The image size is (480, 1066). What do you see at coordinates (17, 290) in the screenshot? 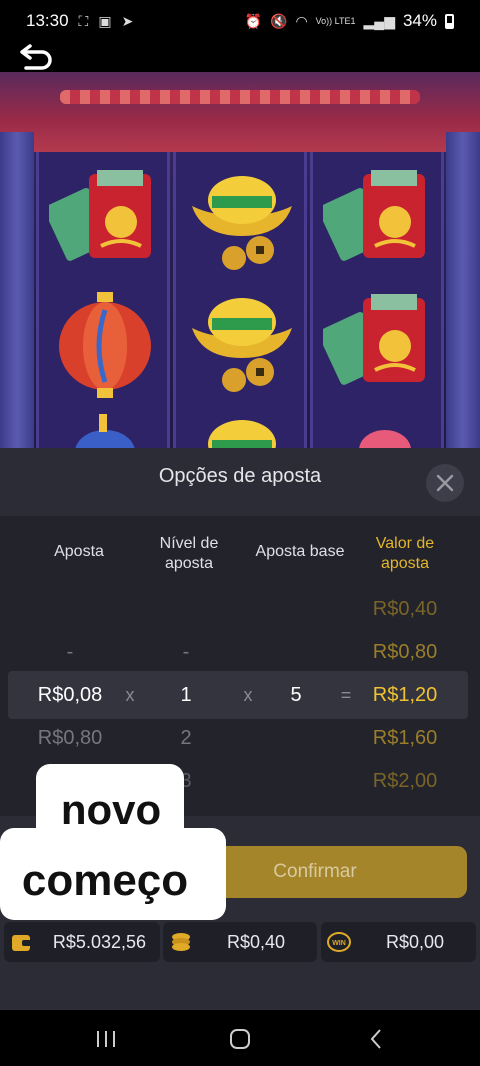
I see `left-pillar` at bounding box center [17, 290].